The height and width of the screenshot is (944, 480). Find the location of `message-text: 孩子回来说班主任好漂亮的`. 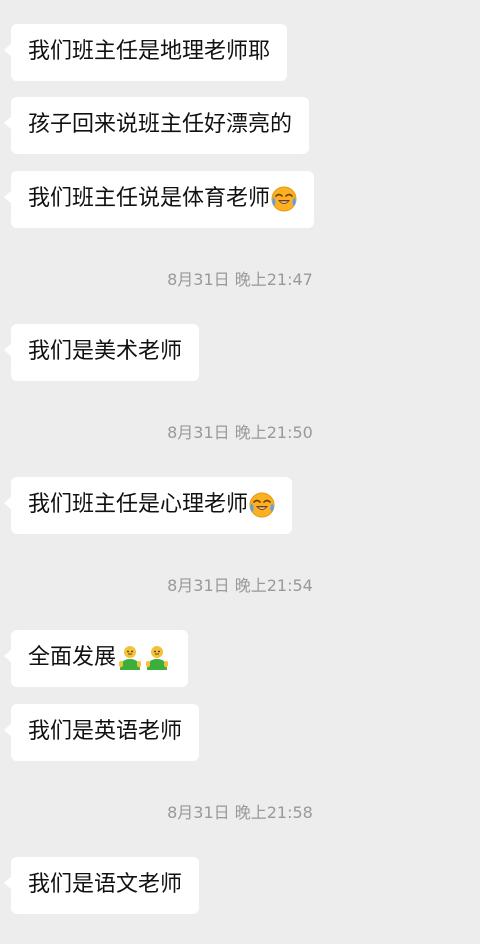

message-text: 孩子回来说班主任好漂亮的 is located at coordinates (160, 124).